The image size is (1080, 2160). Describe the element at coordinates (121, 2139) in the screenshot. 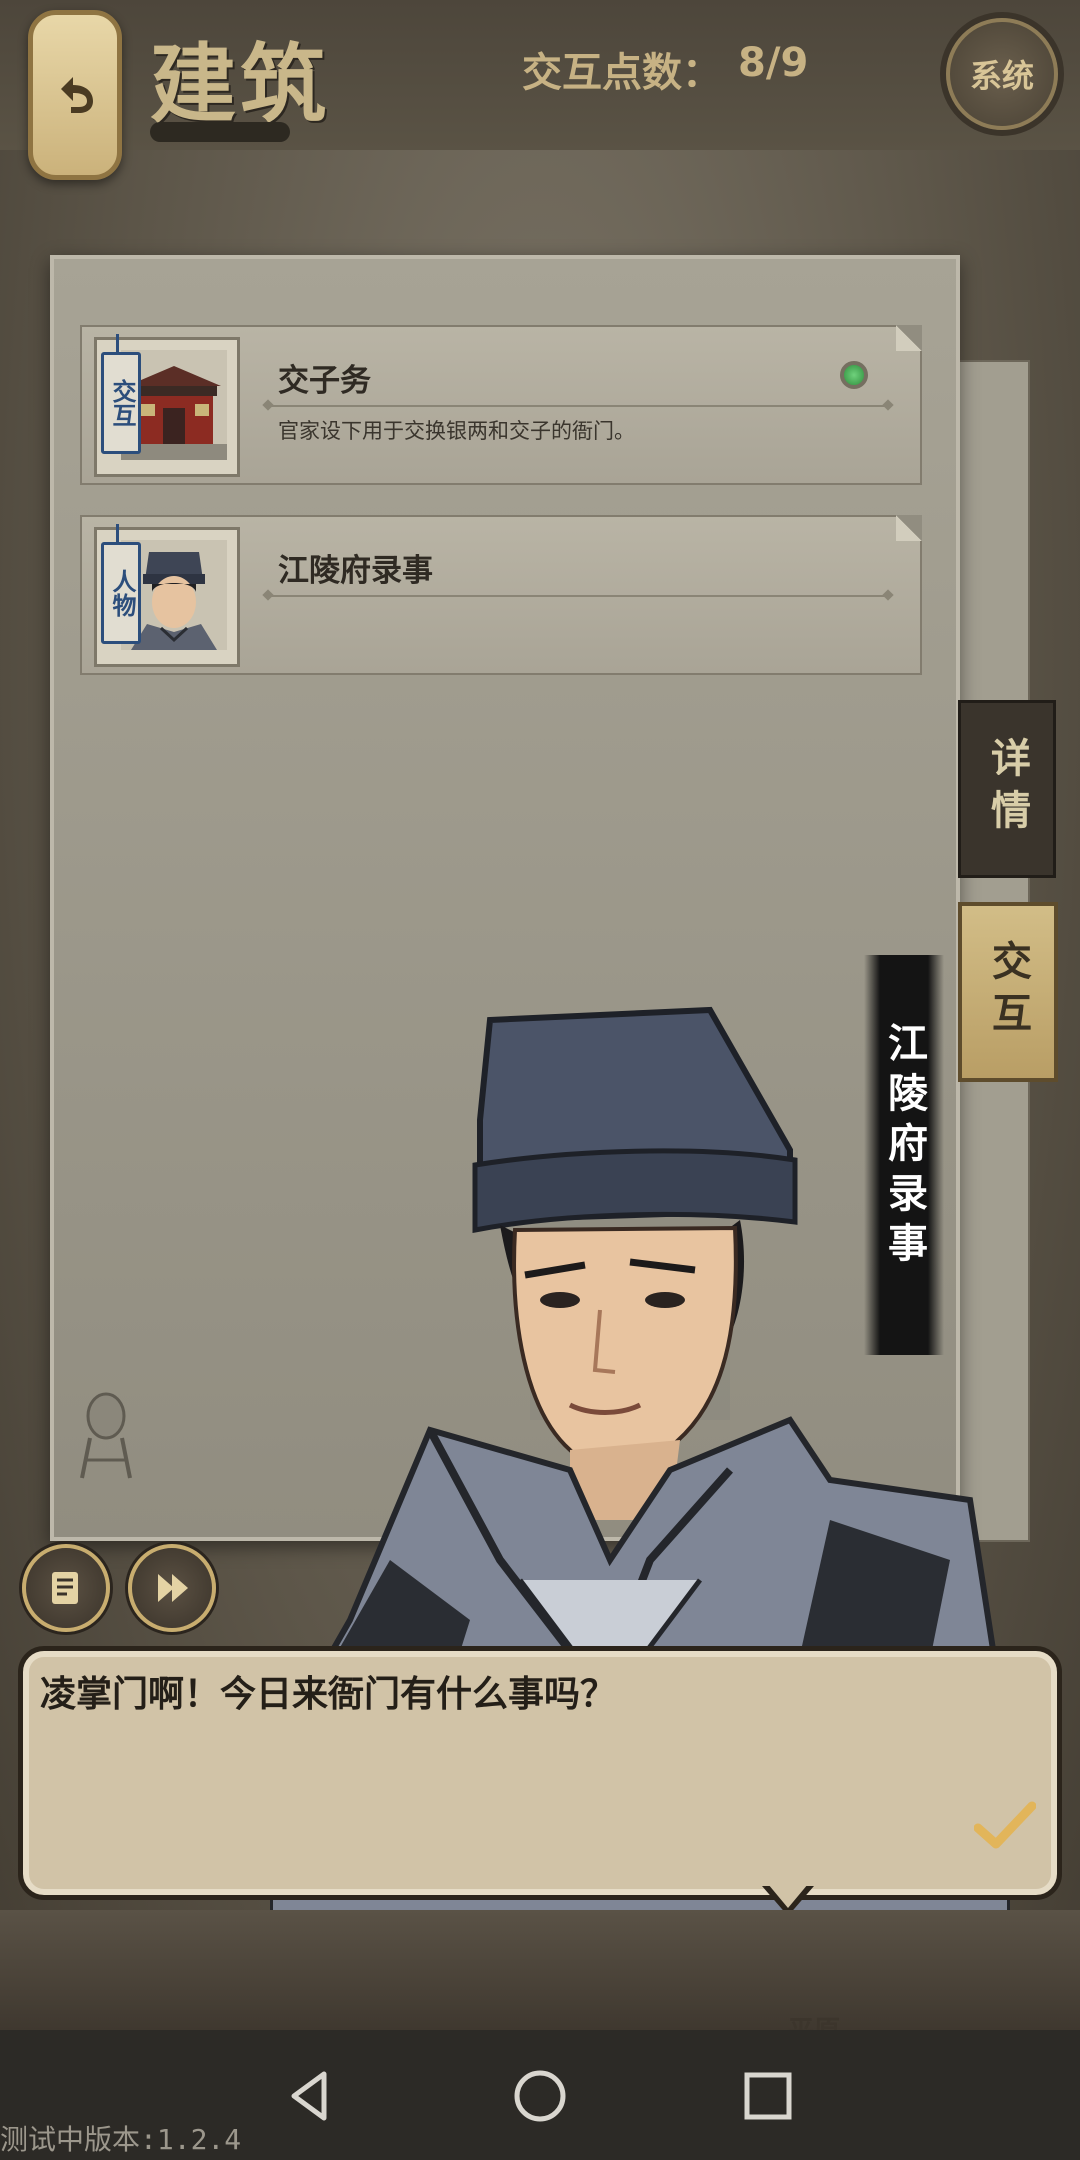

I see `version-label: 测试中版本:1.2.4` at that location.